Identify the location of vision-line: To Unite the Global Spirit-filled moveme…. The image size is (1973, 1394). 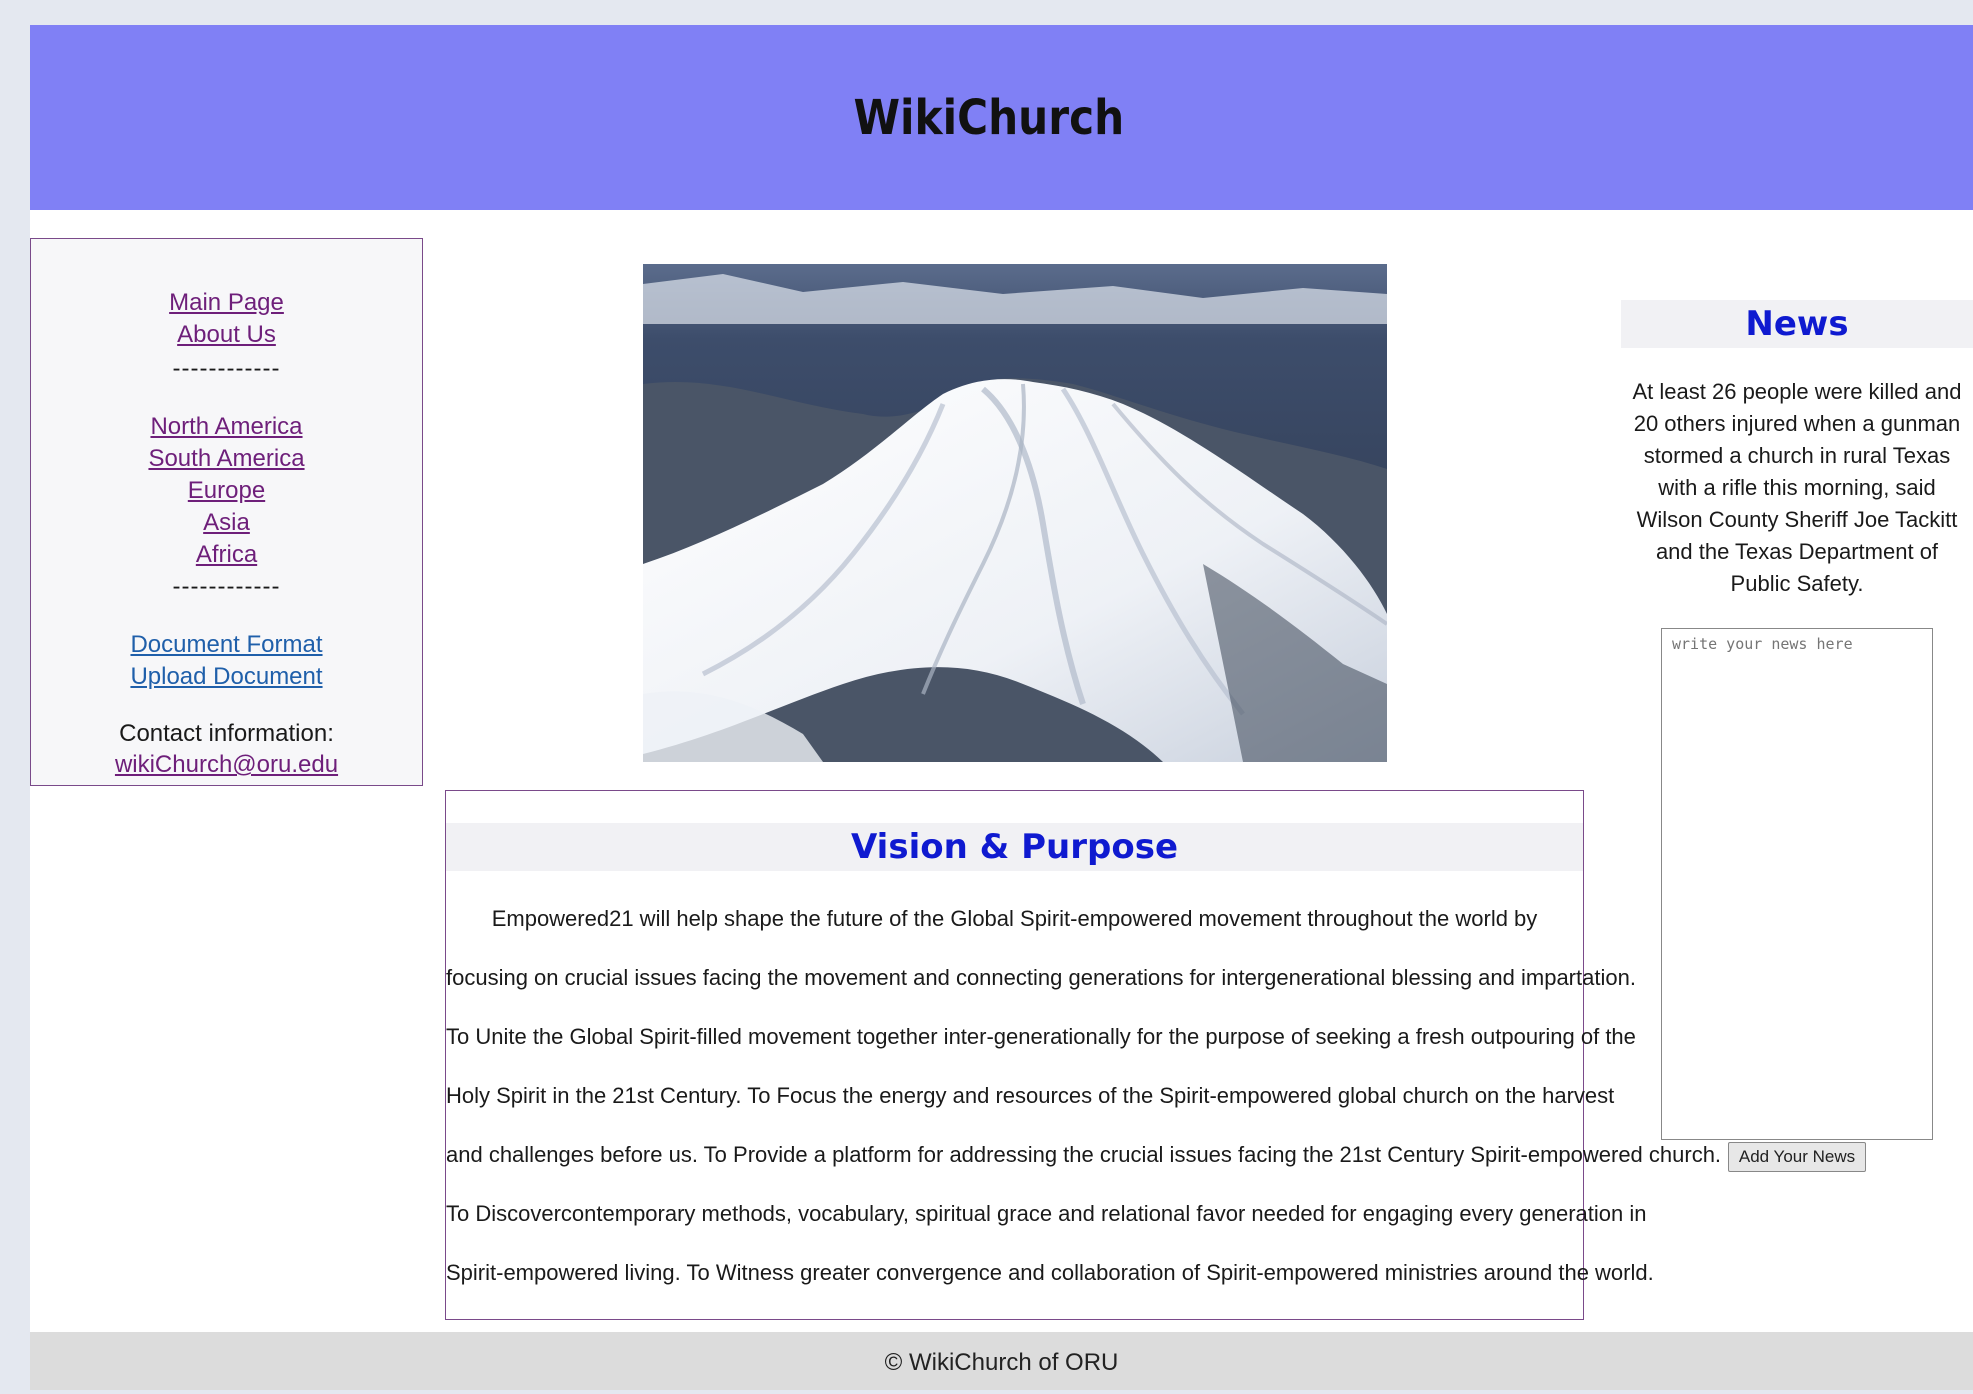
(1041, 1036).